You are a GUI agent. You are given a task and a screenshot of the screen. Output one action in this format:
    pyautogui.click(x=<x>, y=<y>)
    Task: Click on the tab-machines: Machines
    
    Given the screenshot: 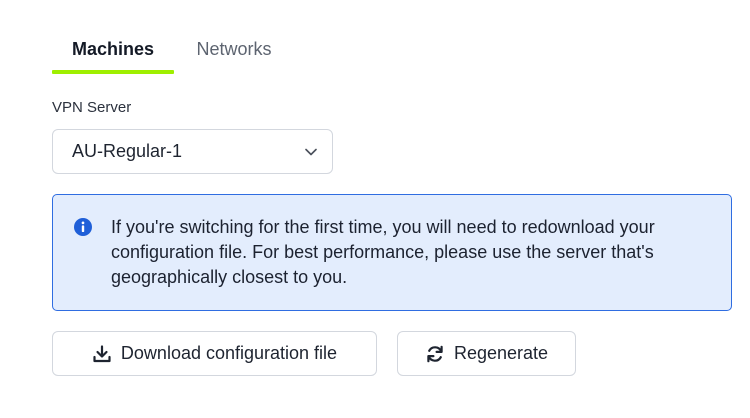 What is the action you would take?
    pyautogui.click(x=113, y=49)
    